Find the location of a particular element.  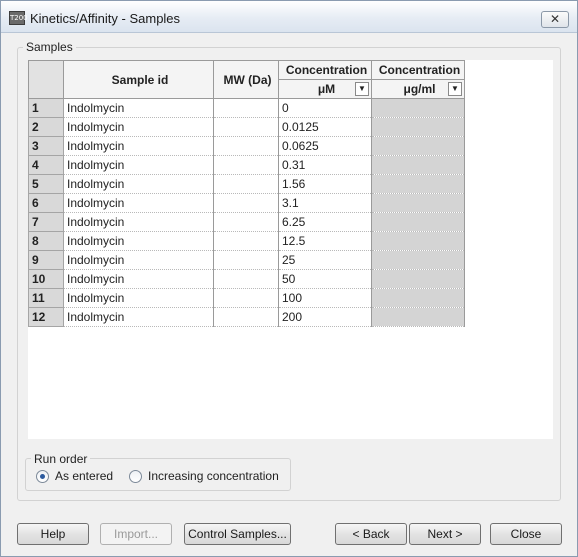

table-row: 2 Indolmycin 0.0125 is located at coordinates (246, 127).